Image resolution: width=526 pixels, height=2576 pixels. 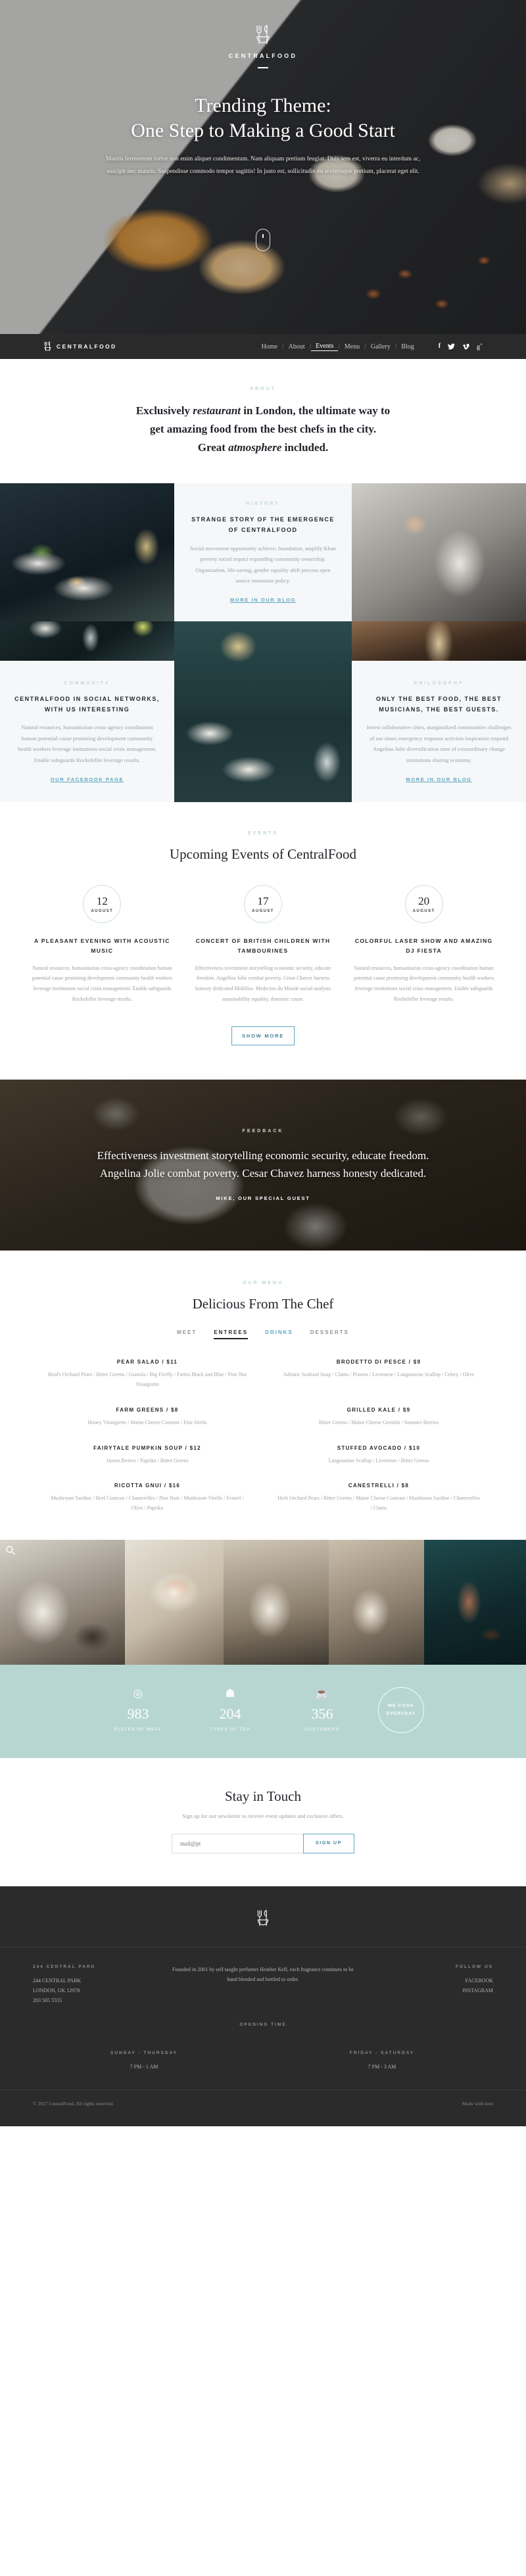 I want to click on nav-item-menu: Menu, so click(x=352, y=346).